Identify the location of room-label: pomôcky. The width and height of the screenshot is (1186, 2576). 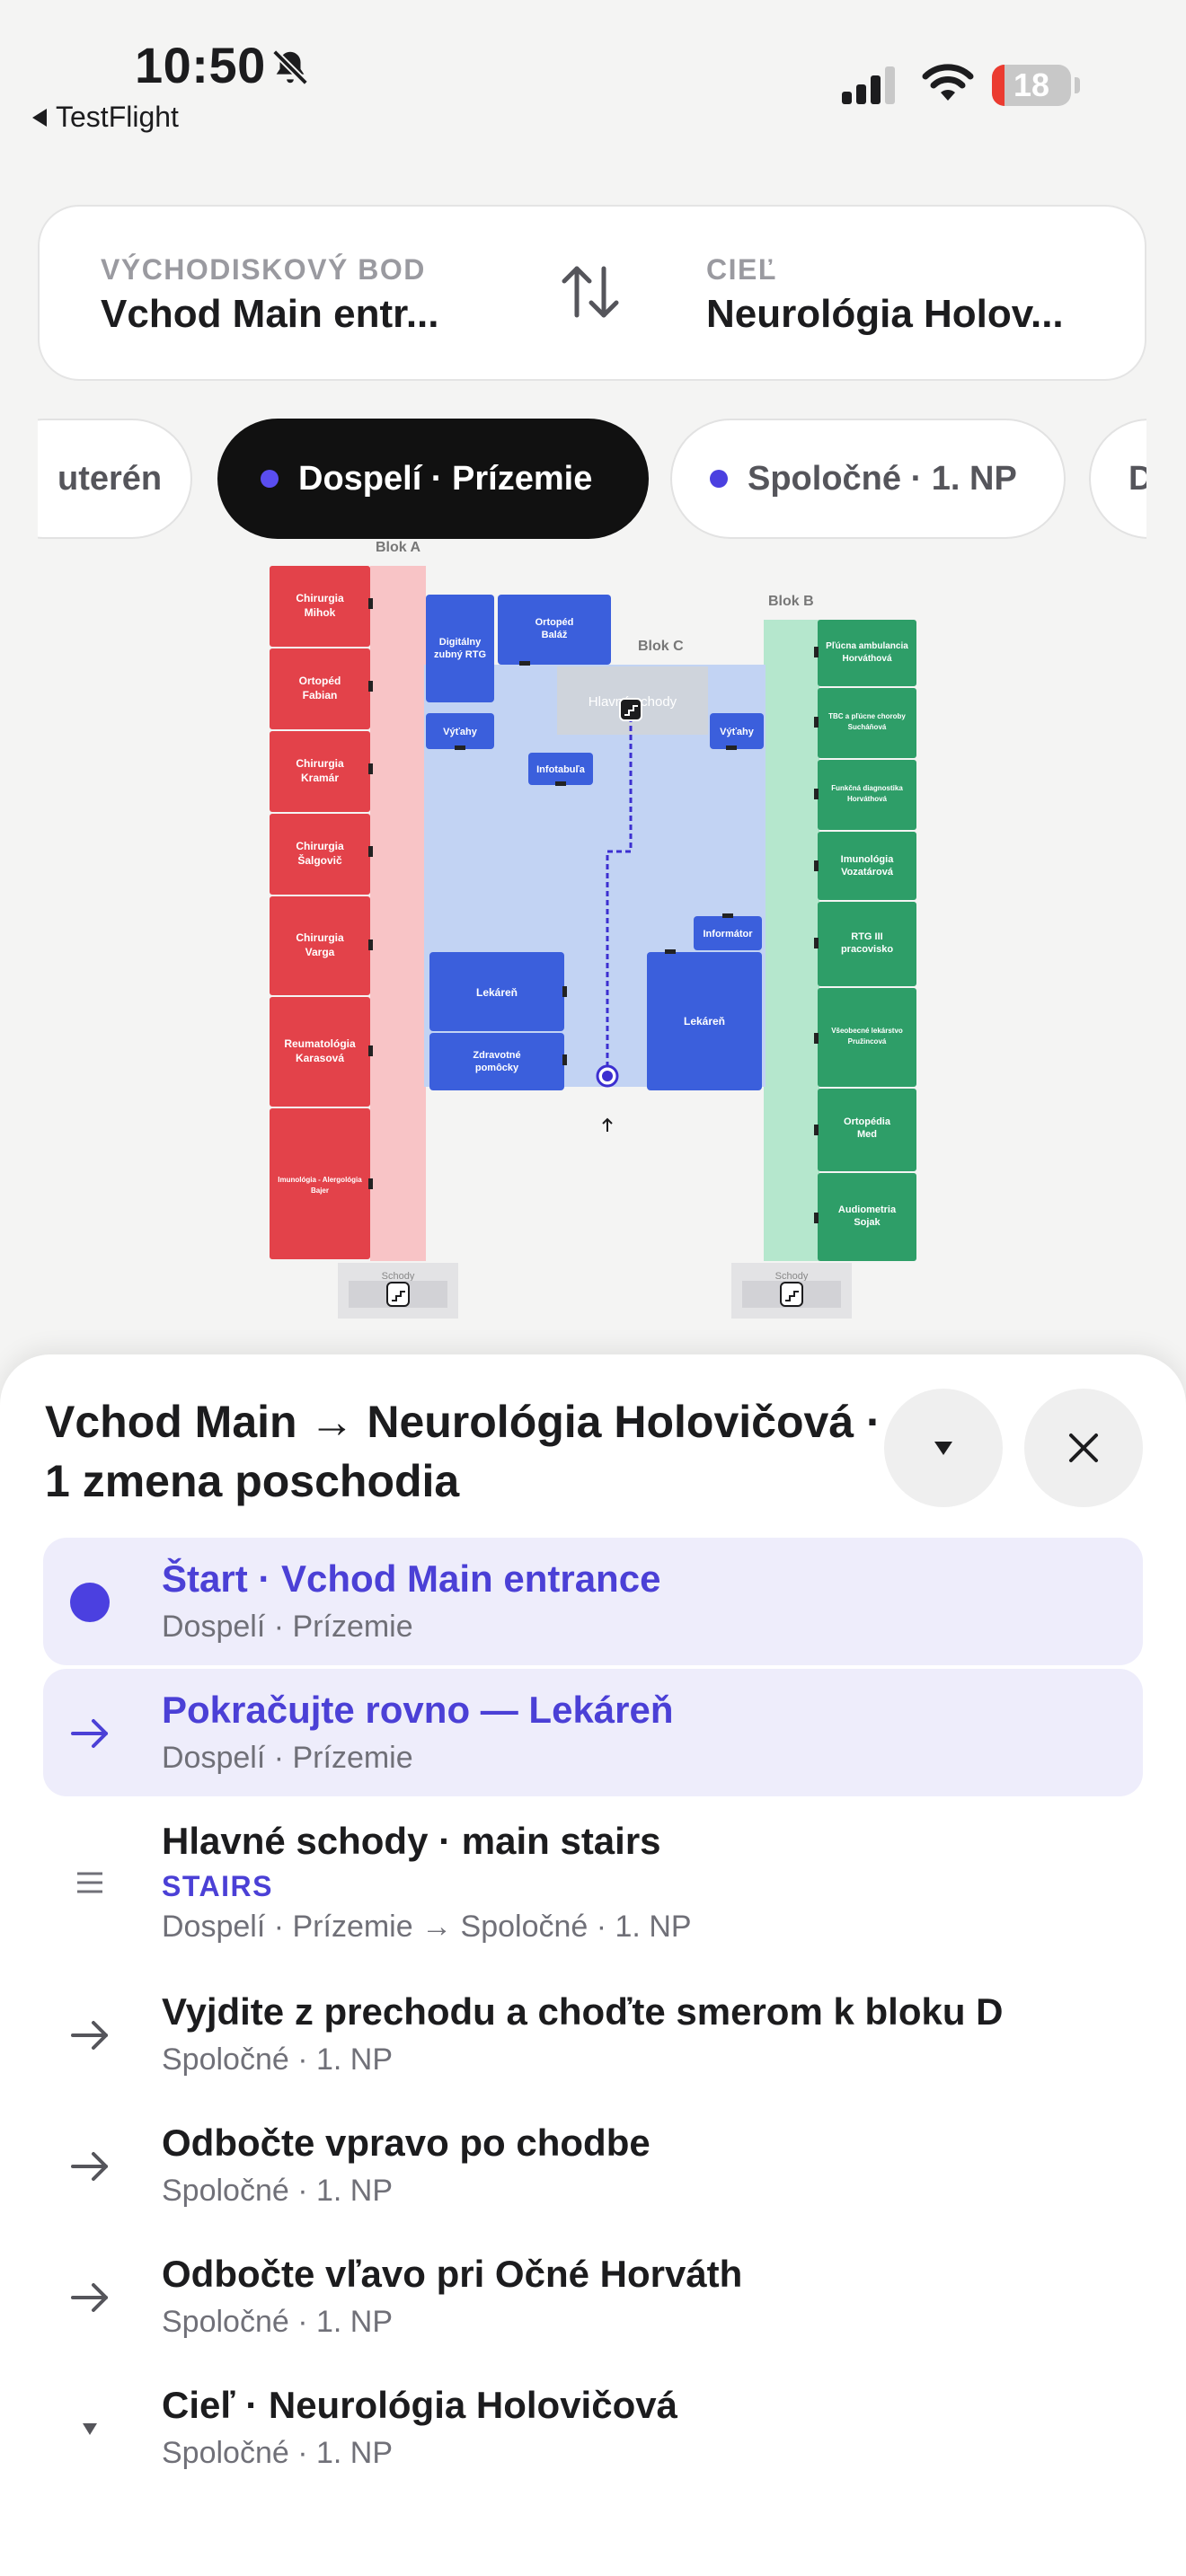
(497, 1068).